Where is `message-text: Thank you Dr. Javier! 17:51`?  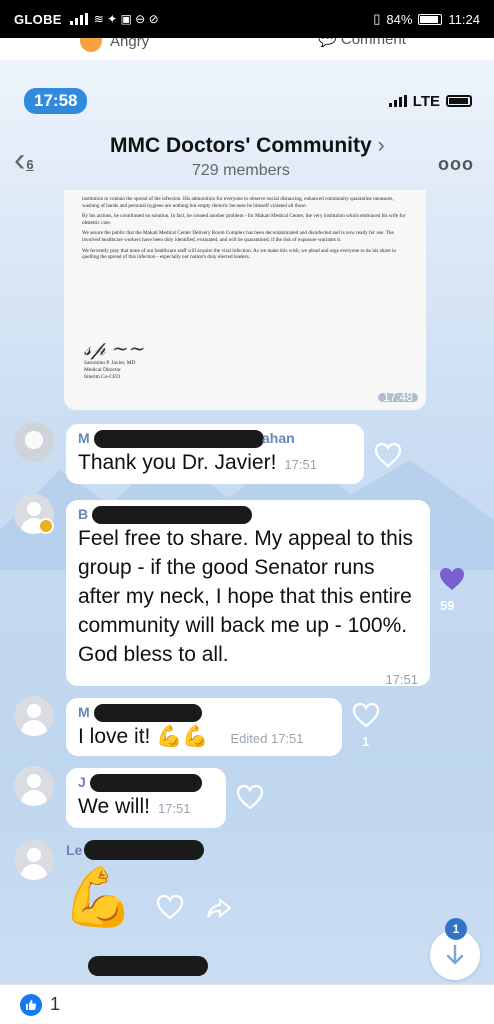 message-text: Thank you Dr. Javier! 17:51 is located at coordinates (197, 462).